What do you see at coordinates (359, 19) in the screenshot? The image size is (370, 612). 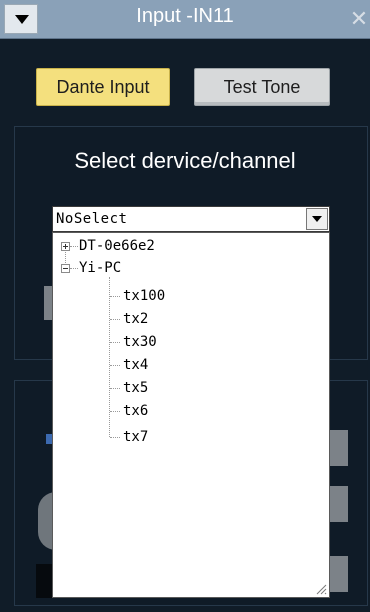 I see `close-icon: ✕` at bounding box center [359, 19].